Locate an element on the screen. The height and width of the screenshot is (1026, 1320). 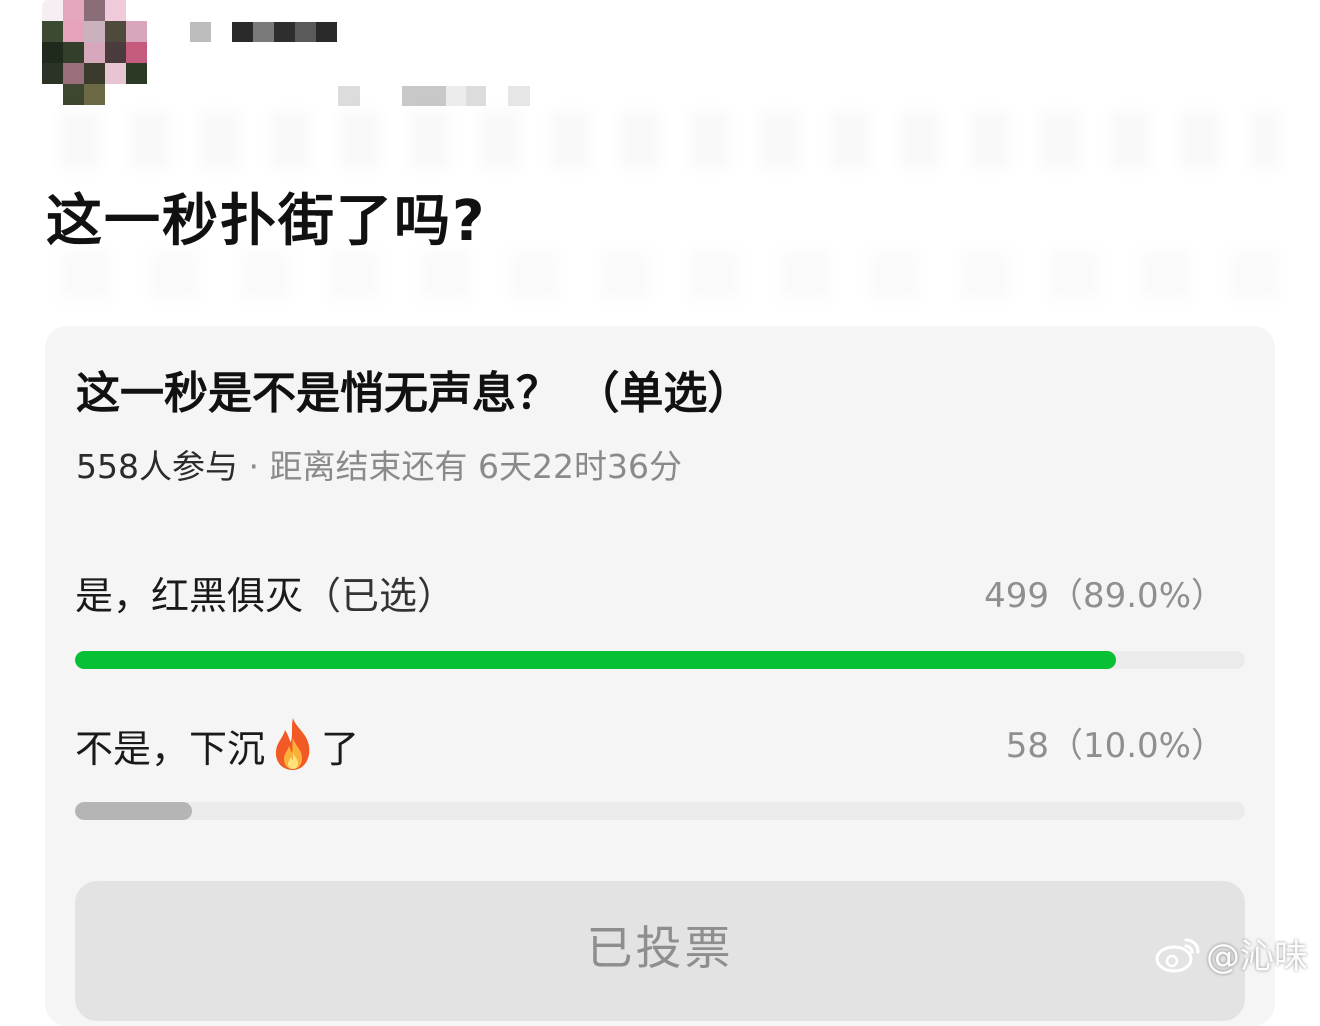
voted-button-label: 已投票 is located at coordinates (660, 948).